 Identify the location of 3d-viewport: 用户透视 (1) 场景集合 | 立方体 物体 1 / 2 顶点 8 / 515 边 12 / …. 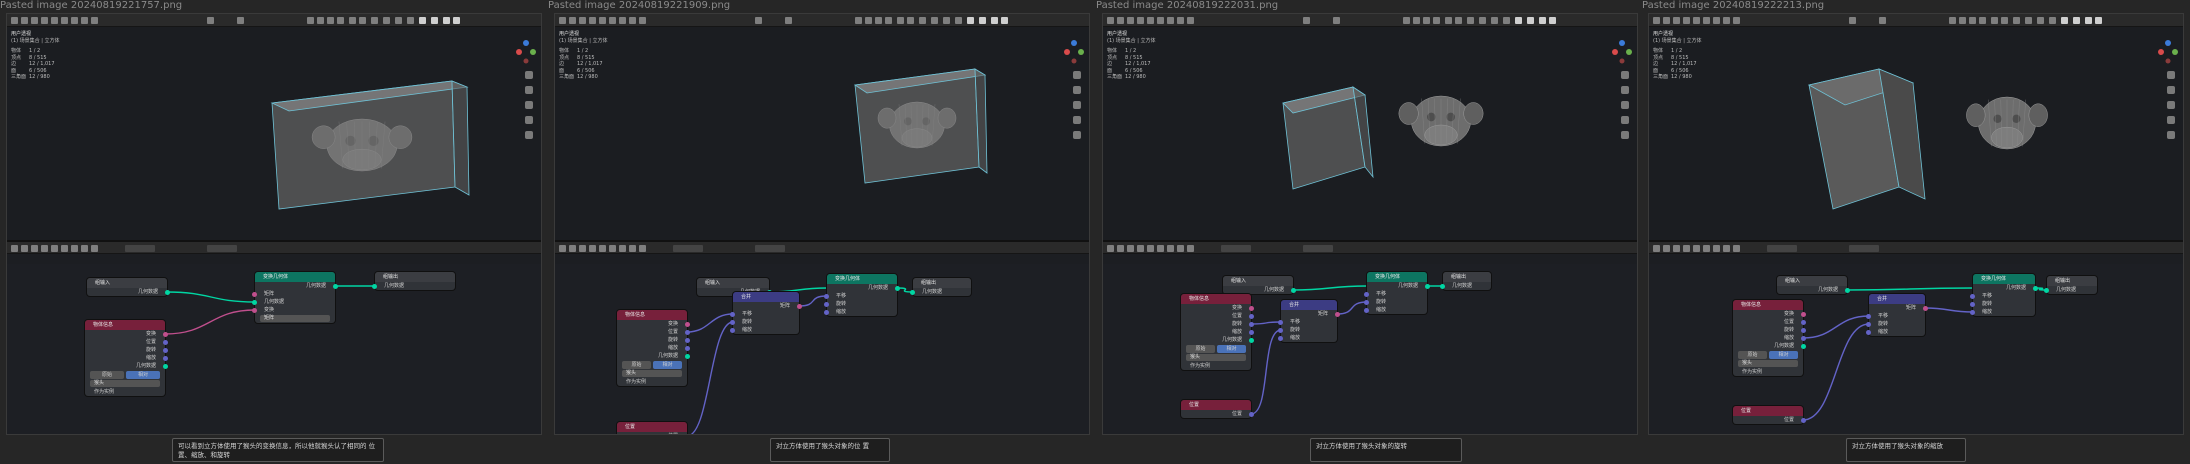
(1916, 133).